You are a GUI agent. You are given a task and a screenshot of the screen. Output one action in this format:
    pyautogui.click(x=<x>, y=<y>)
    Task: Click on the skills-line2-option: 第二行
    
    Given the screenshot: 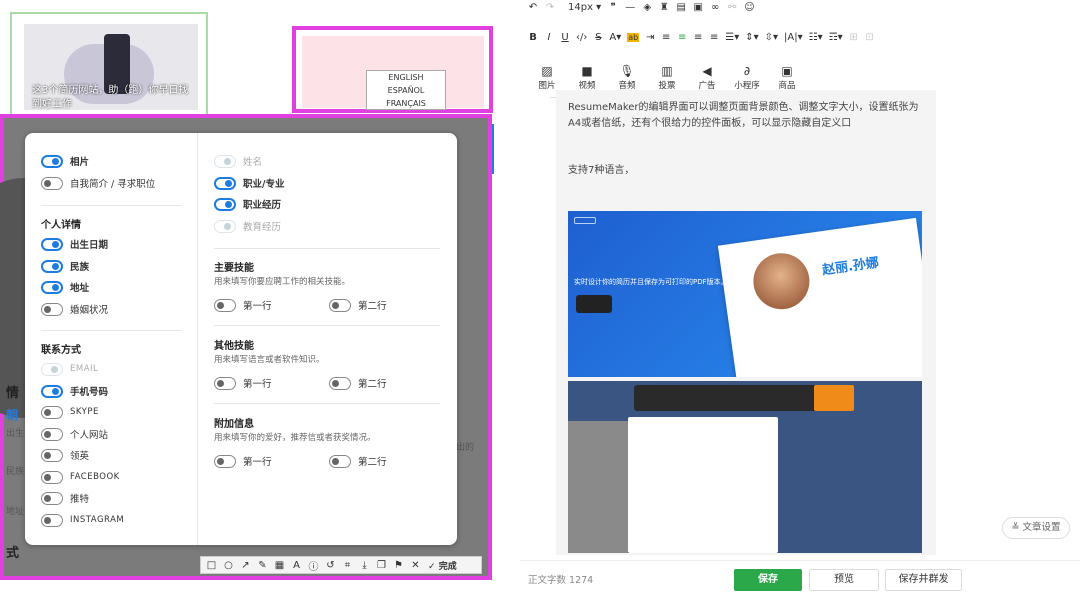 What is the action you would take?
    pyautogui.click(x=358, y=305)
    